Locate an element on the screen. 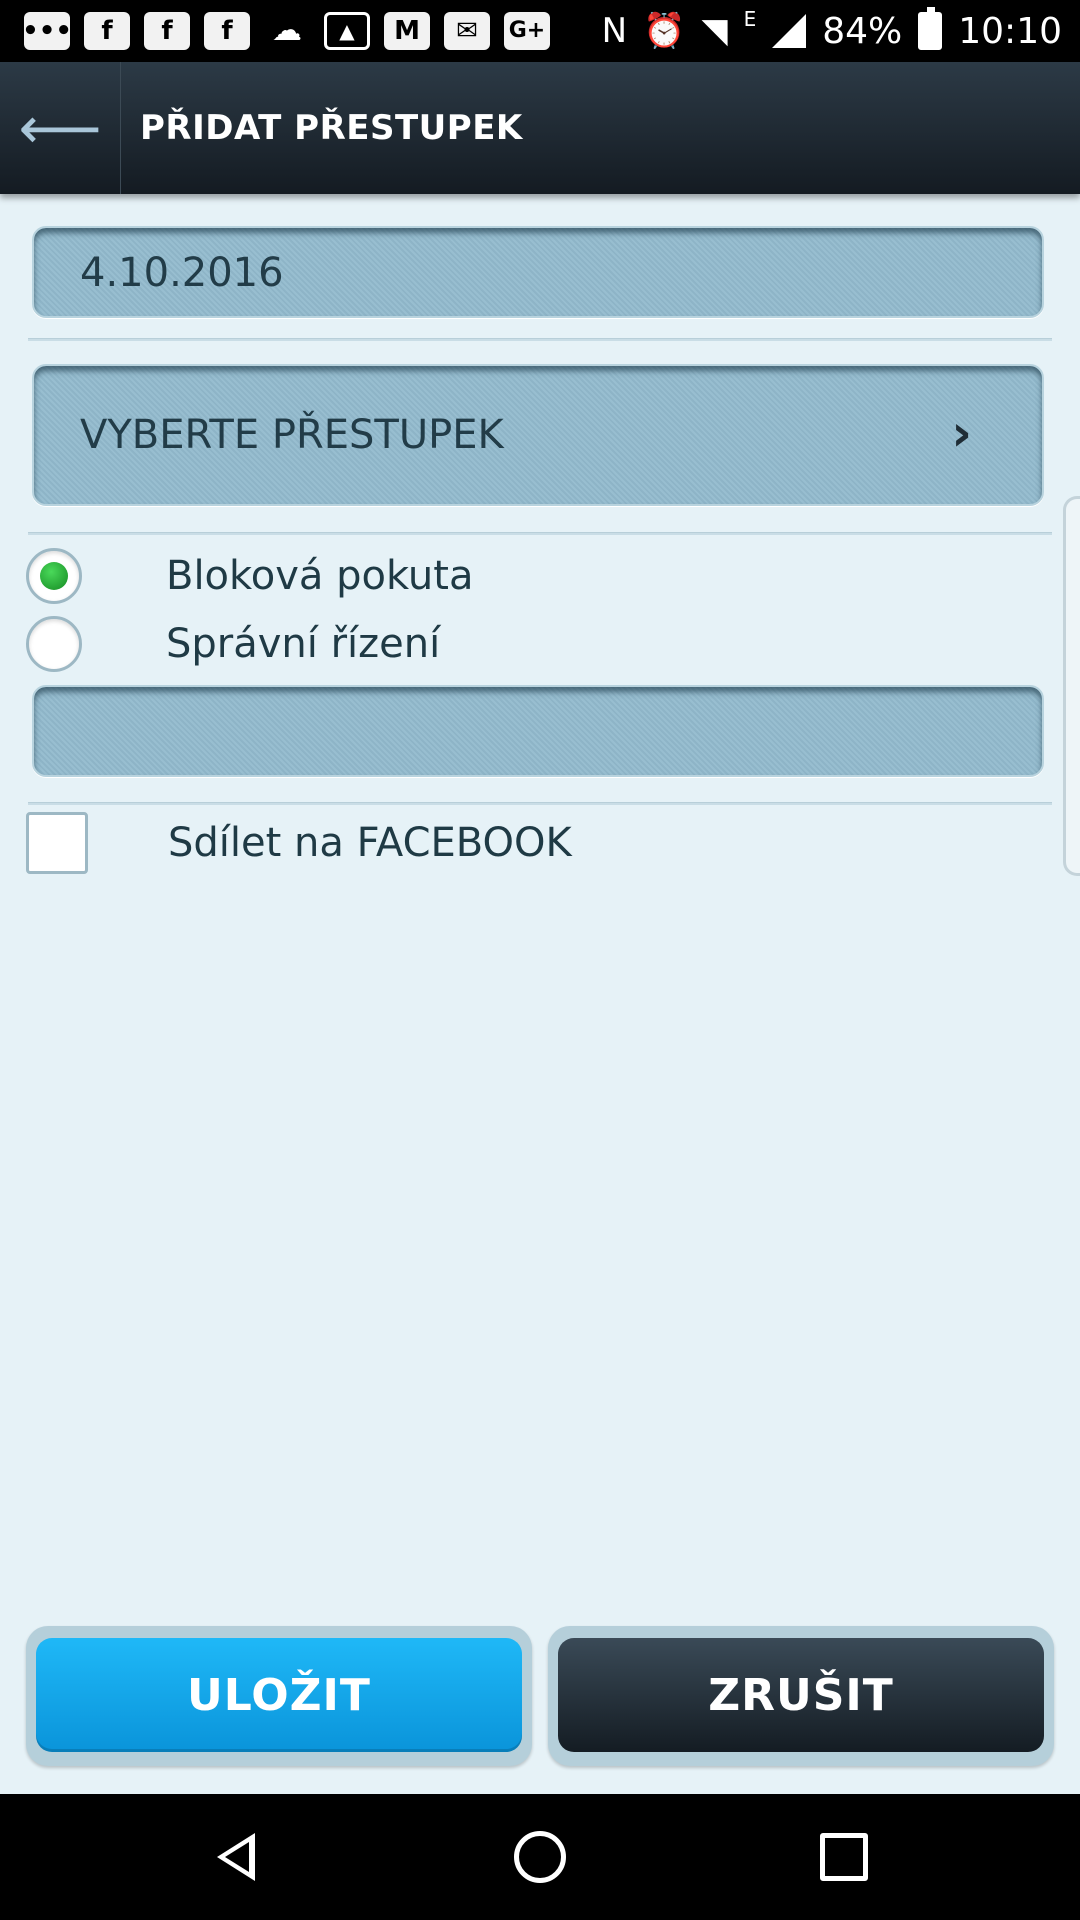 The width and height of the screenshot is (1080, 1920). radio-option-spravni-rizeni: Správní řízení is located at coordinates (233, 644).